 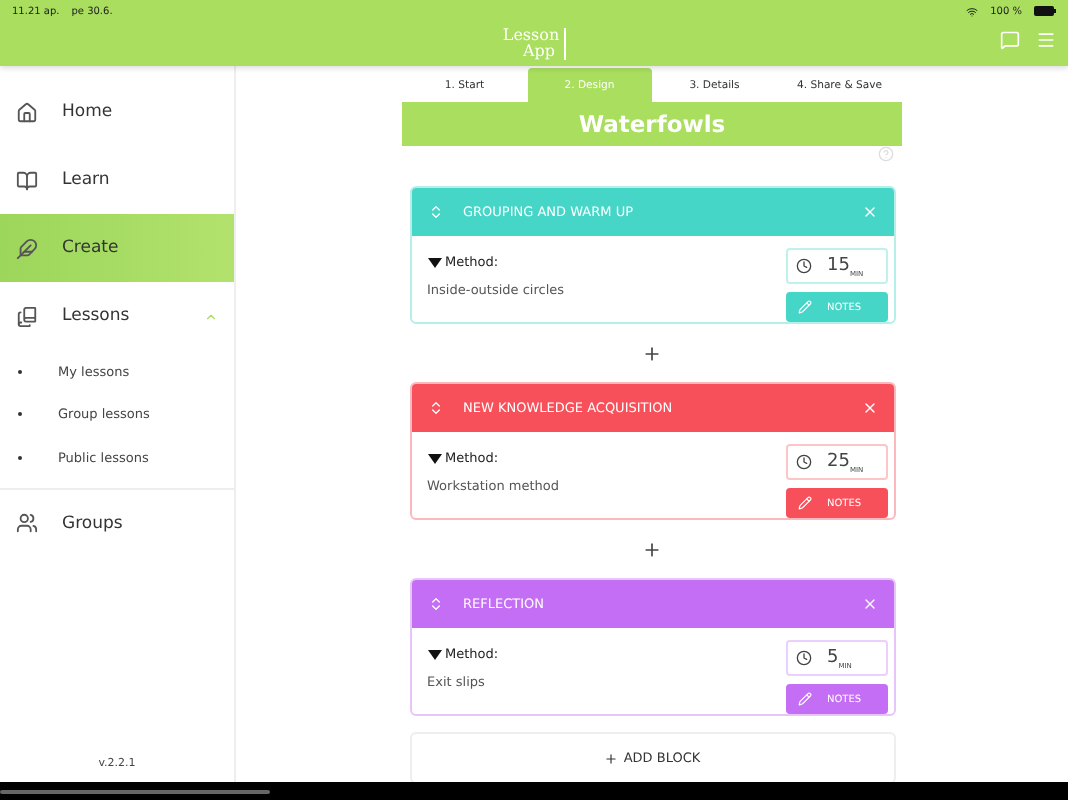 I want to click on chat-icon, so click(x=1010, y=40).